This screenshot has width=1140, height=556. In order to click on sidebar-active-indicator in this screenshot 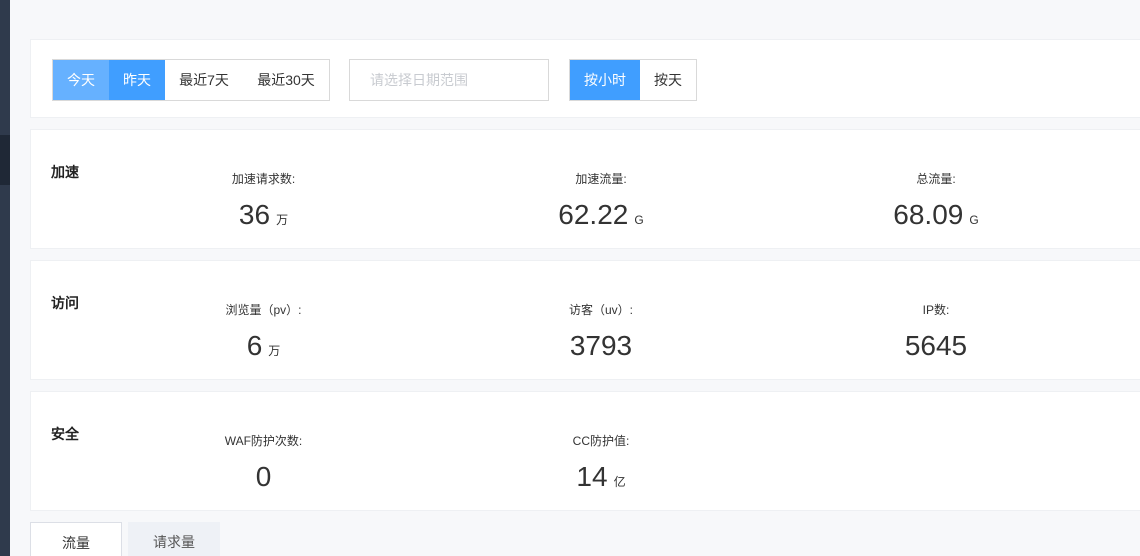, I will do `click(5, 160)`.